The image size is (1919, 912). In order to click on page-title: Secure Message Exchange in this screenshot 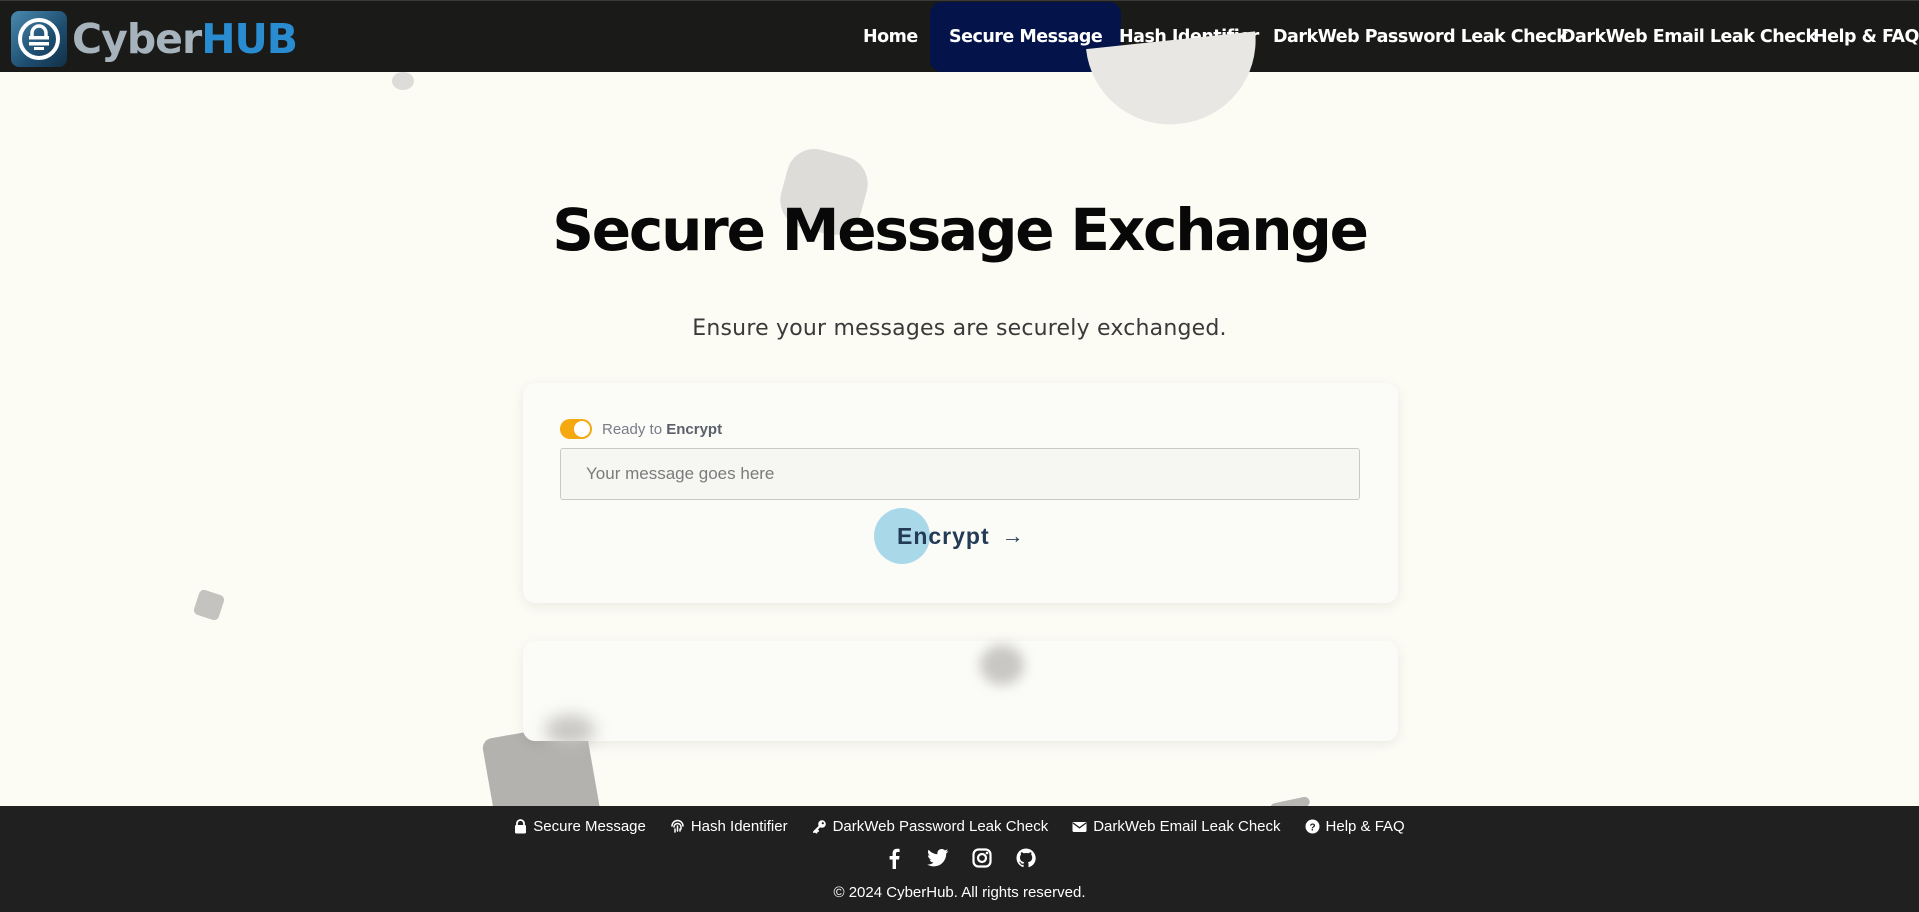, I will do `click(960, 230)`.